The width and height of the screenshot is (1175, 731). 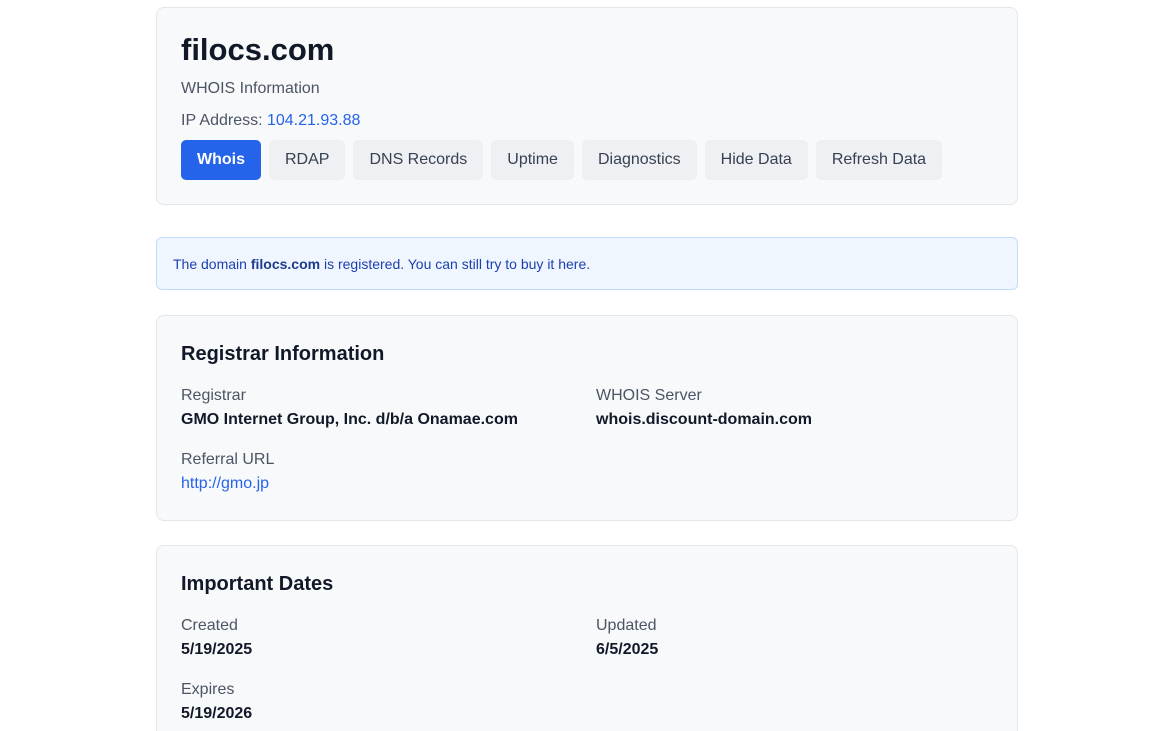 What do you see at coordinates (704, 408) in the screenshot?
I see `whois-server-field: WHOIS Server whois.discount-domain.com` at bounding box center [704, 408].